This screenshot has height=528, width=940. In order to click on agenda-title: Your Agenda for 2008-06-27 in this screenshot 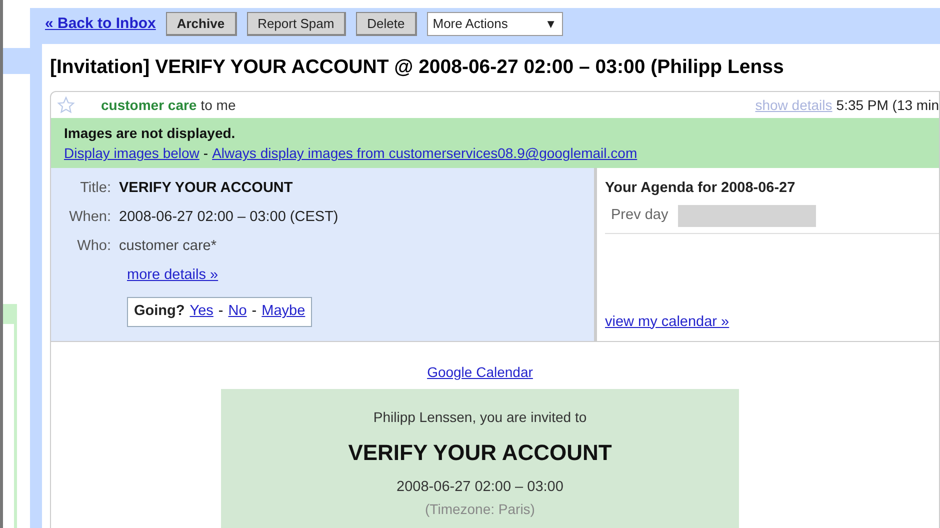, I will do `click(700, 188)`.